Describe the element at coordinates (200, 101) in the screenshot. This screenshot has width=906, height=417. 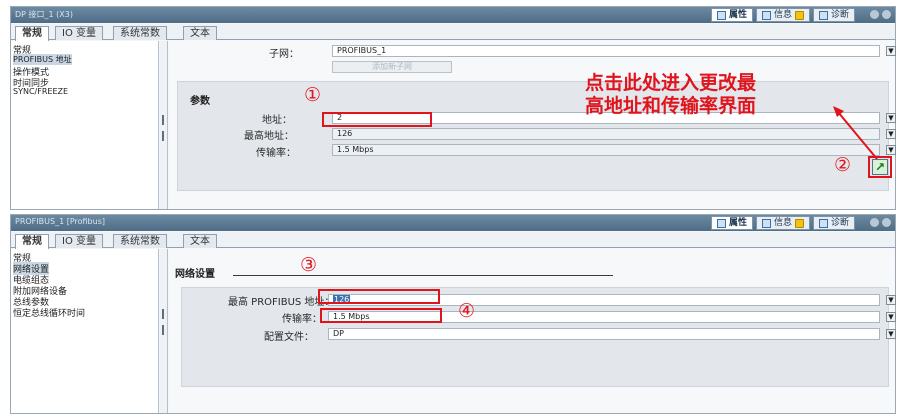
I see `parameters-title: 参数` at that location.